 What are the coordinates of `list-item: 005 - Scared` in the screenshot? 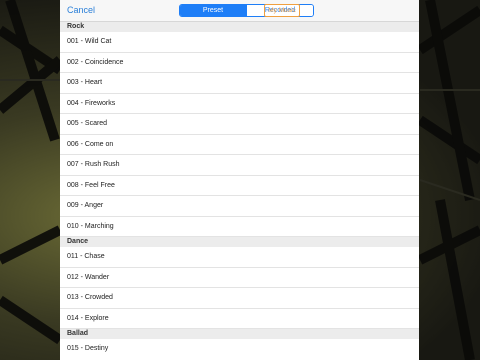 It's located at (239, 124).